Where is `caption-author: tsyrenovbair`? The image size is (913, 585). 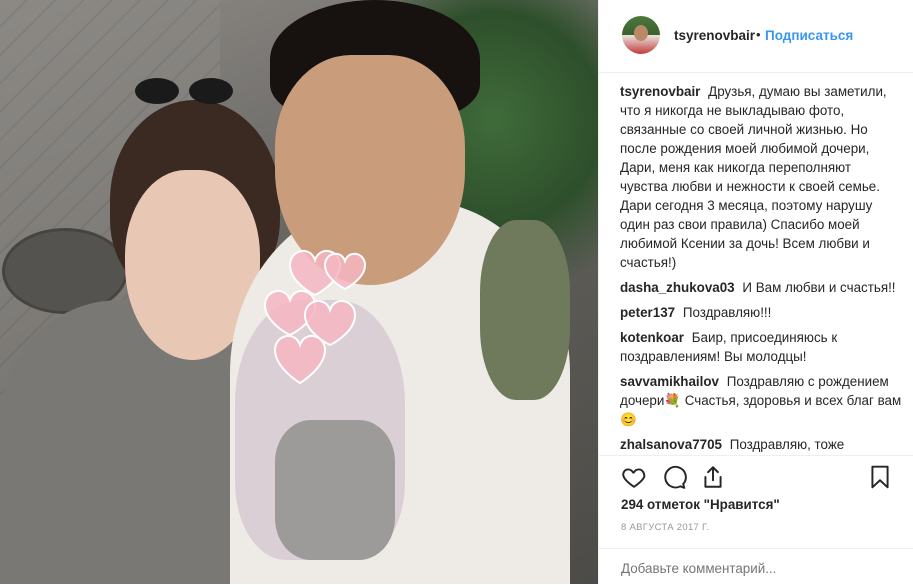 caption-author: tsyrenovbair is located at coordinates (660, 91).